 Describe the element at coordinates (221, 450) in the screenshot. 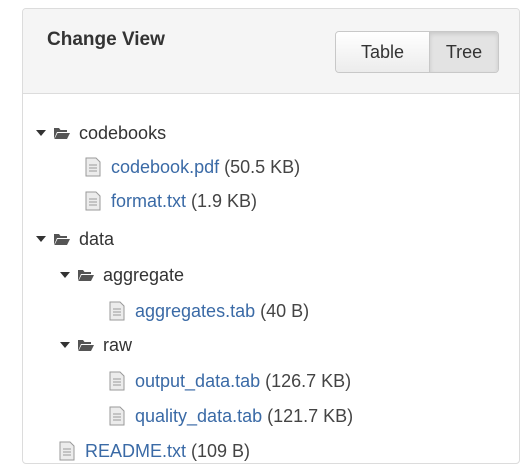

I see `file-size: (109 B)` at that location.